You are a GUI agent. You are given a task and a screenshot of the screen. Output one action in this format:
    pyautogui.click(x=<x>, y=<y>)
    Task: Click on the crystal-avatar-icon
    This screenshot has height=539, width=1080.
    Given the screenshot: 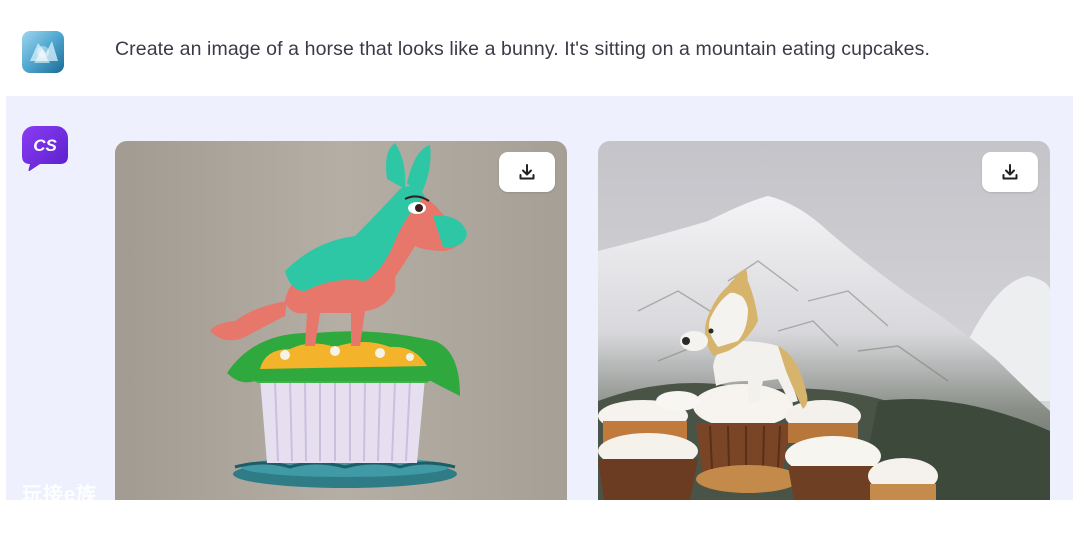 What is the action you would take?
    pyautogui.click(x=43, y=52)
    